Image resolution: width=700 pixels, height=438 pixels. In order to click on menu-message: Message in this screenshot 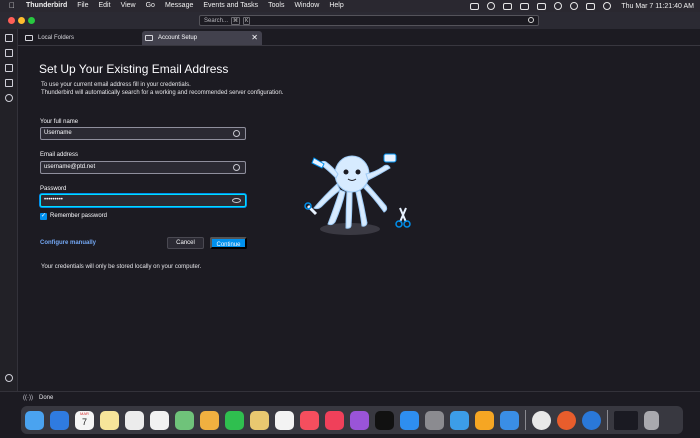, I will do `click(179, 6)`.